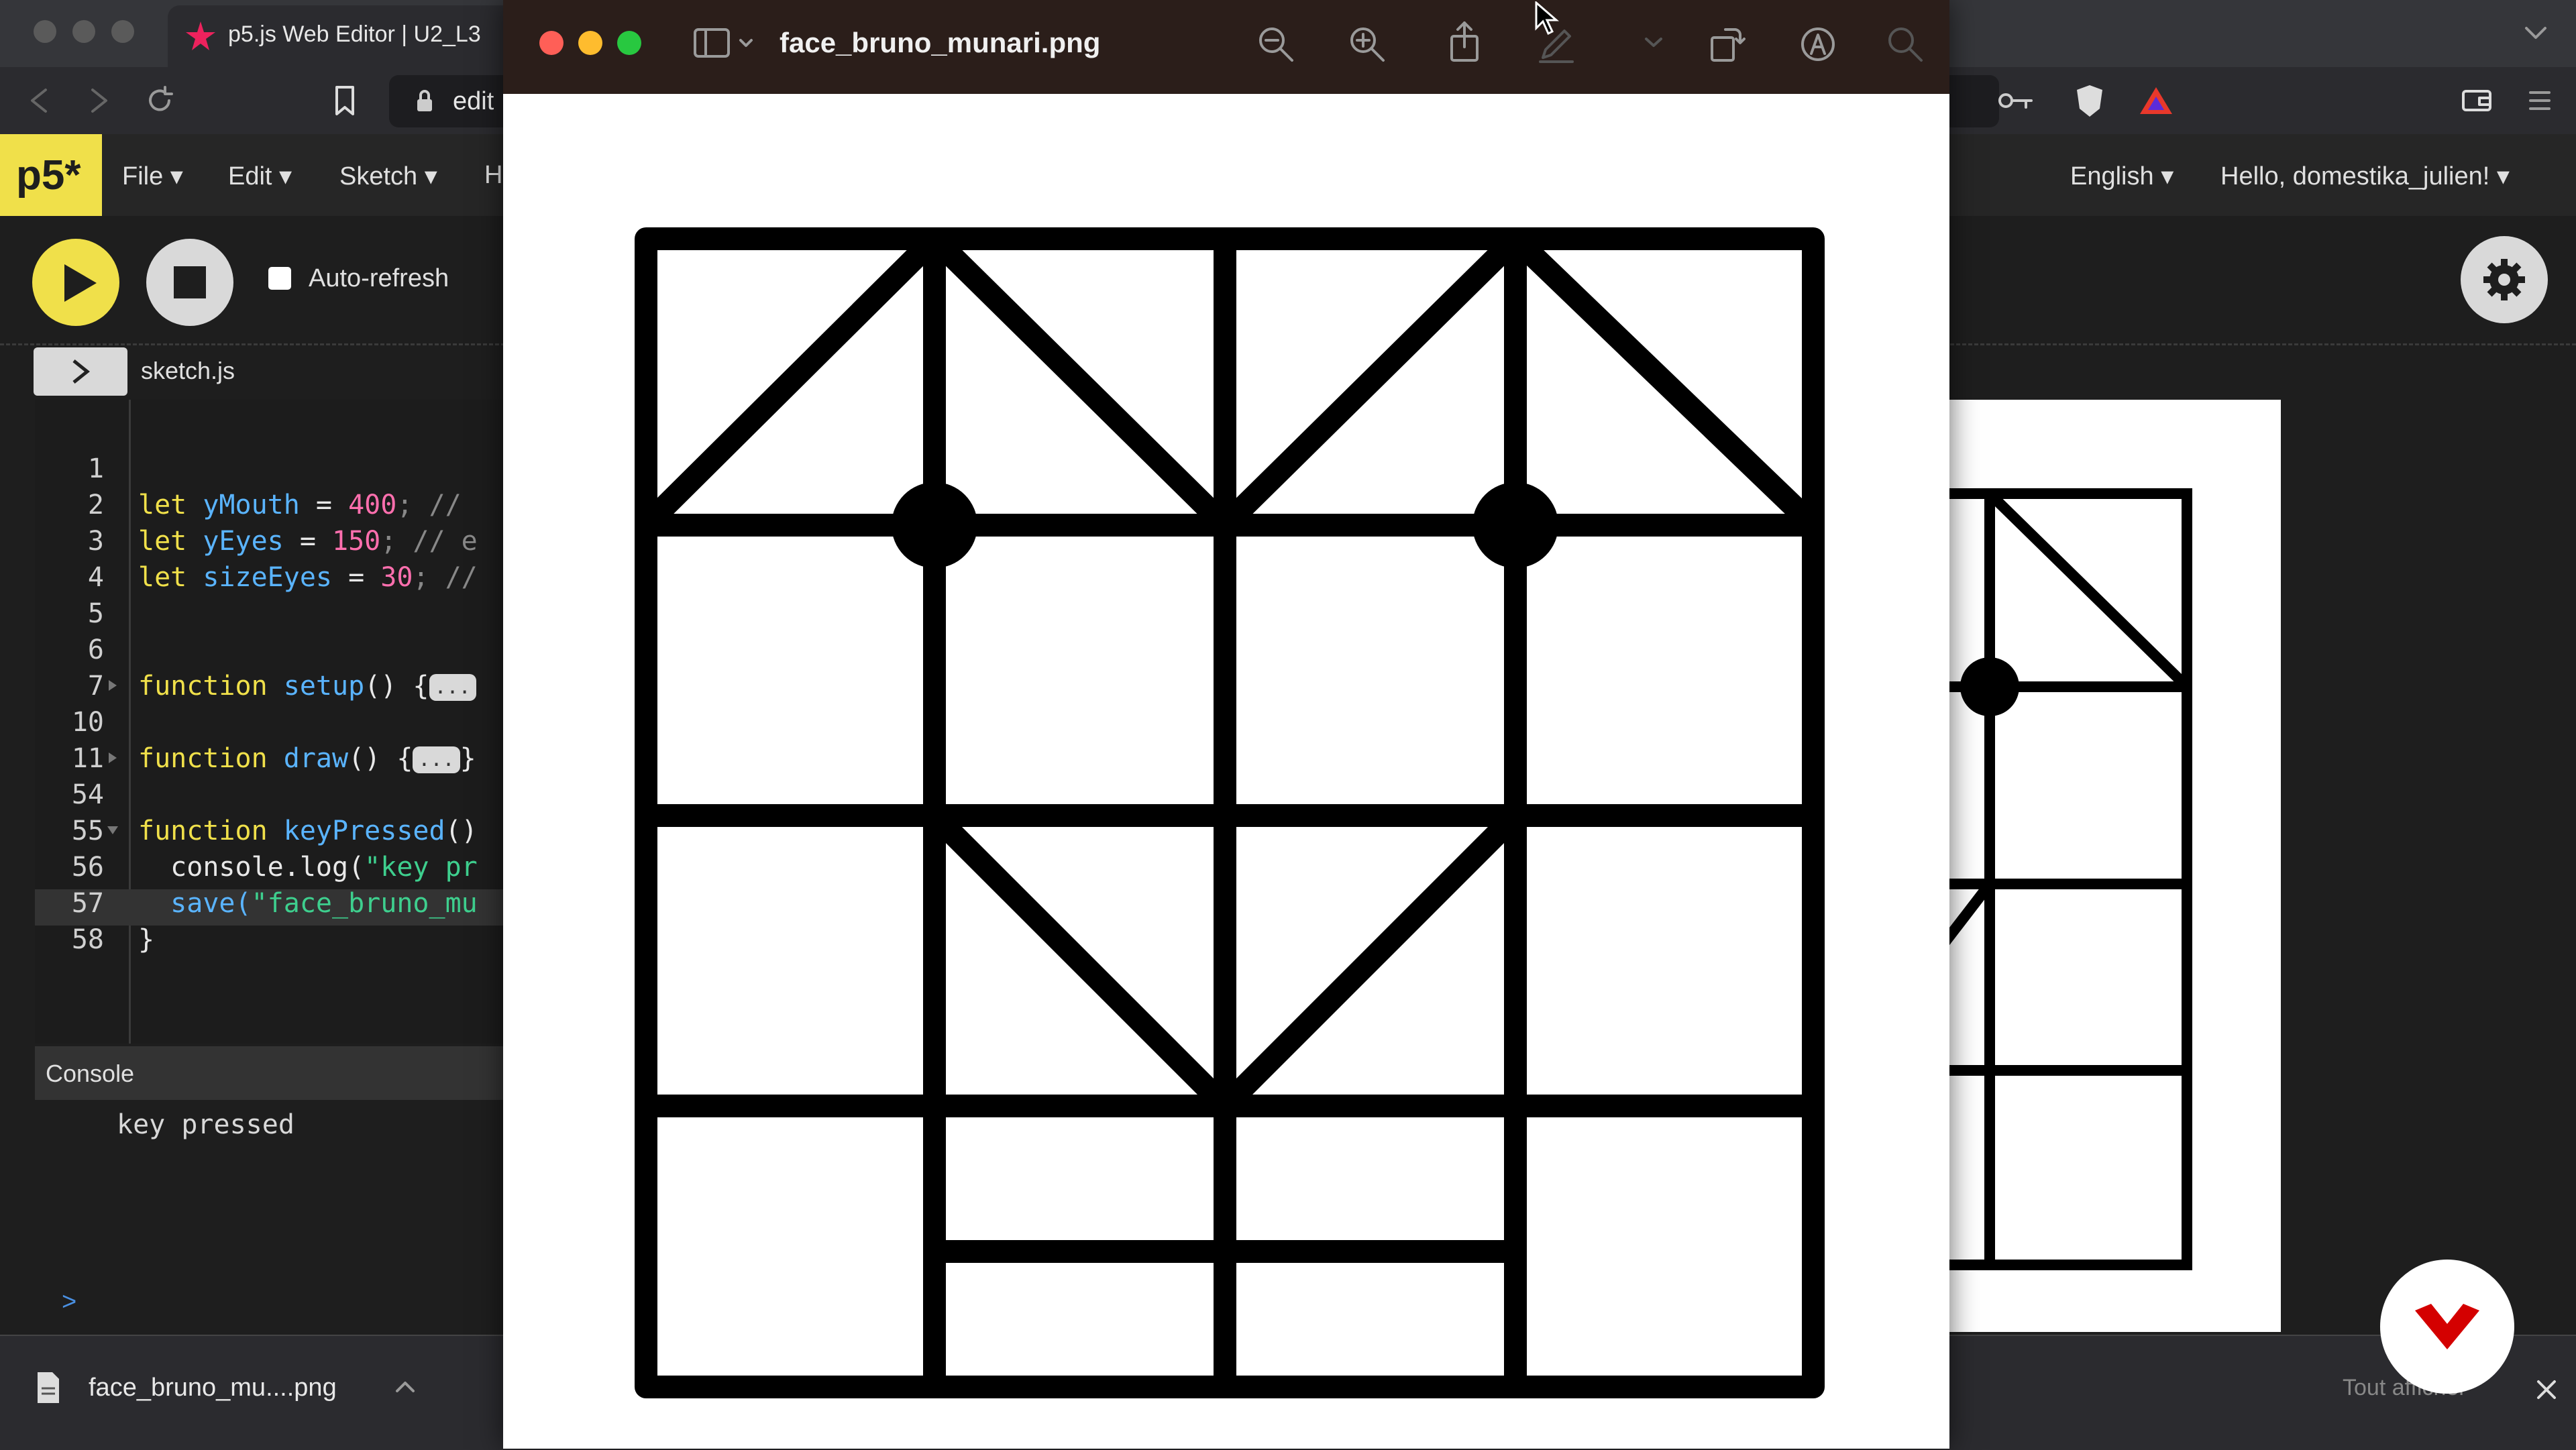  Describe the element at coordinates (424, 100) in the screenshot. I see `lock-icon` at that location.